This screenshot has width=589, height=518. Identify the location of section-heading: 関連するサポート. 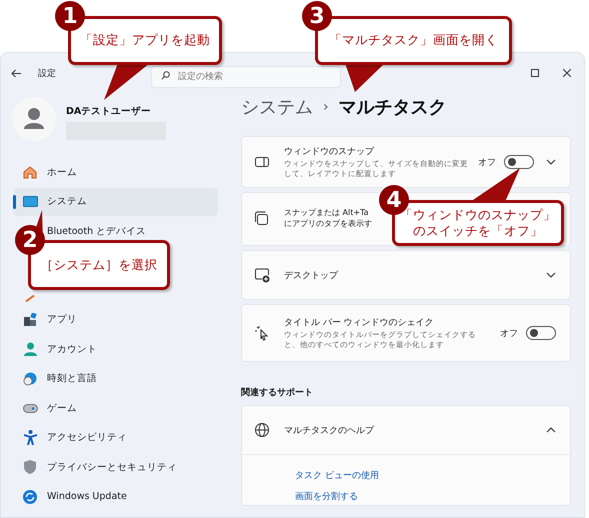
(277, 392).